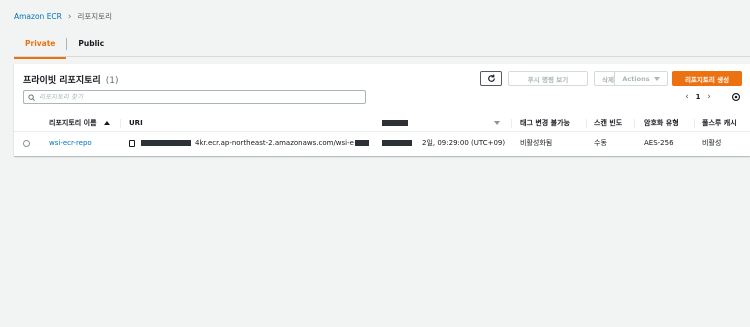 This screenshot has width=750, height=327. I want to click on column-header-pull-through-cache: 풀스루 캐시, so click(719, 123).